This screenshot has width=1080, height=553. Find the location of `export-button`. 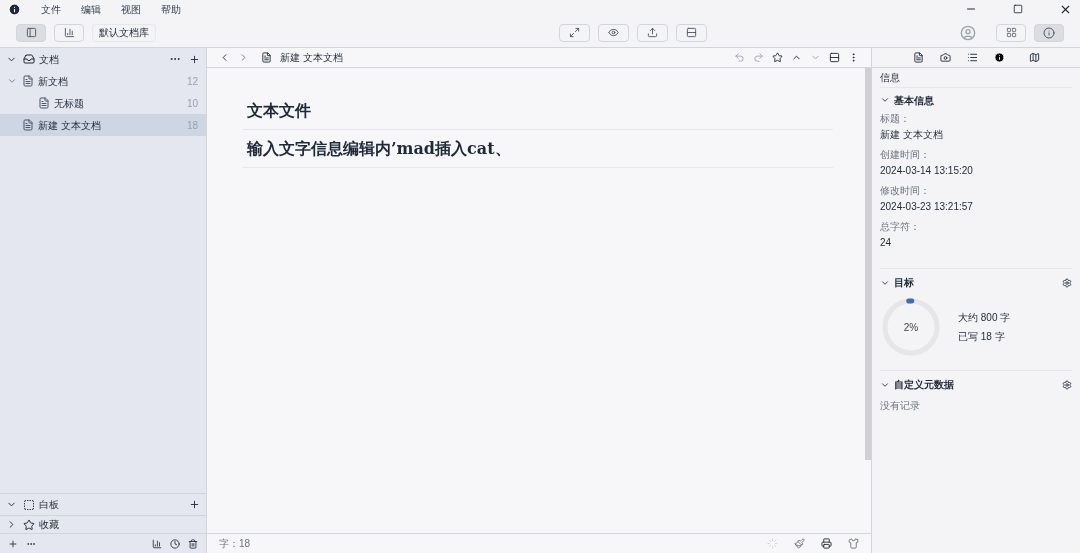

export-button is located at coordinates (652, 32).